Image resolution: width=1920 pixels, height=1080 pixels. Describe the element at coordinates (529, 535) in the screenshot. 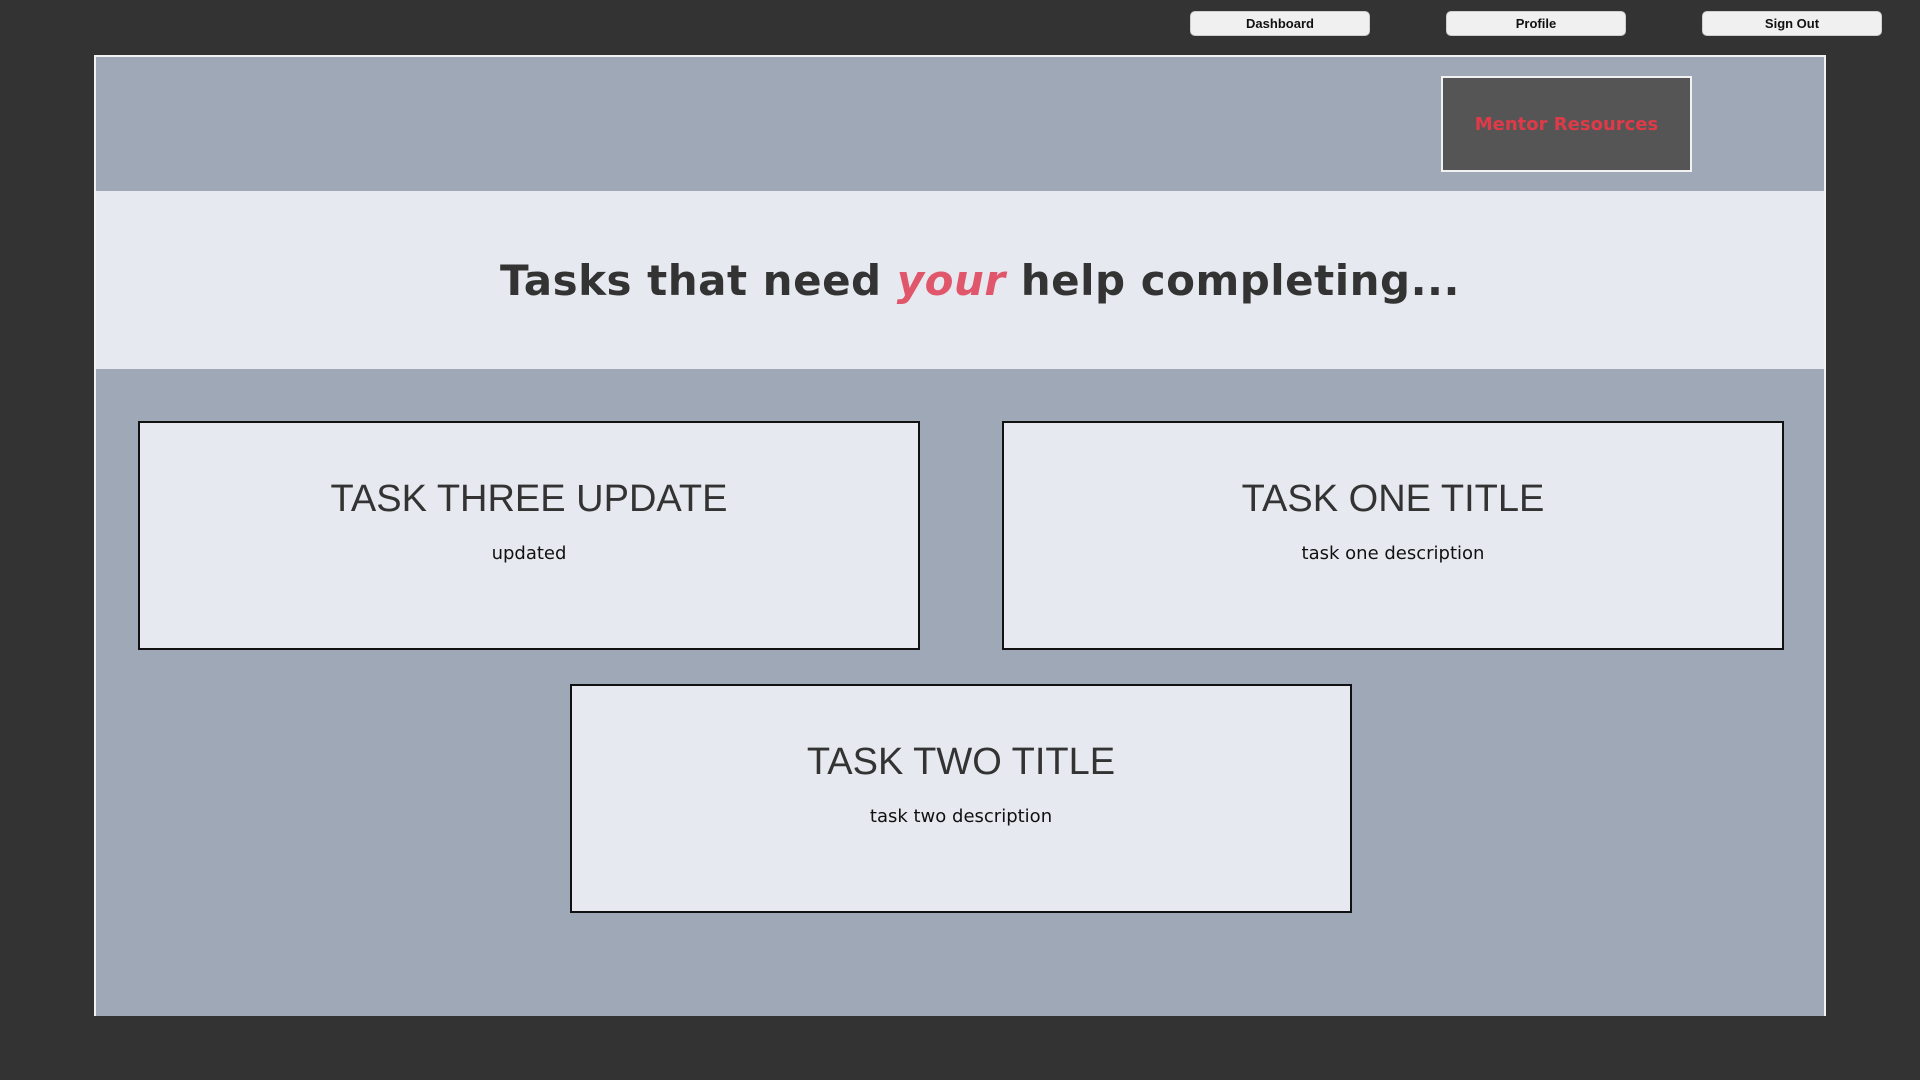

I see `task-card-three: TASK THREE UPDATE updated` at that location.